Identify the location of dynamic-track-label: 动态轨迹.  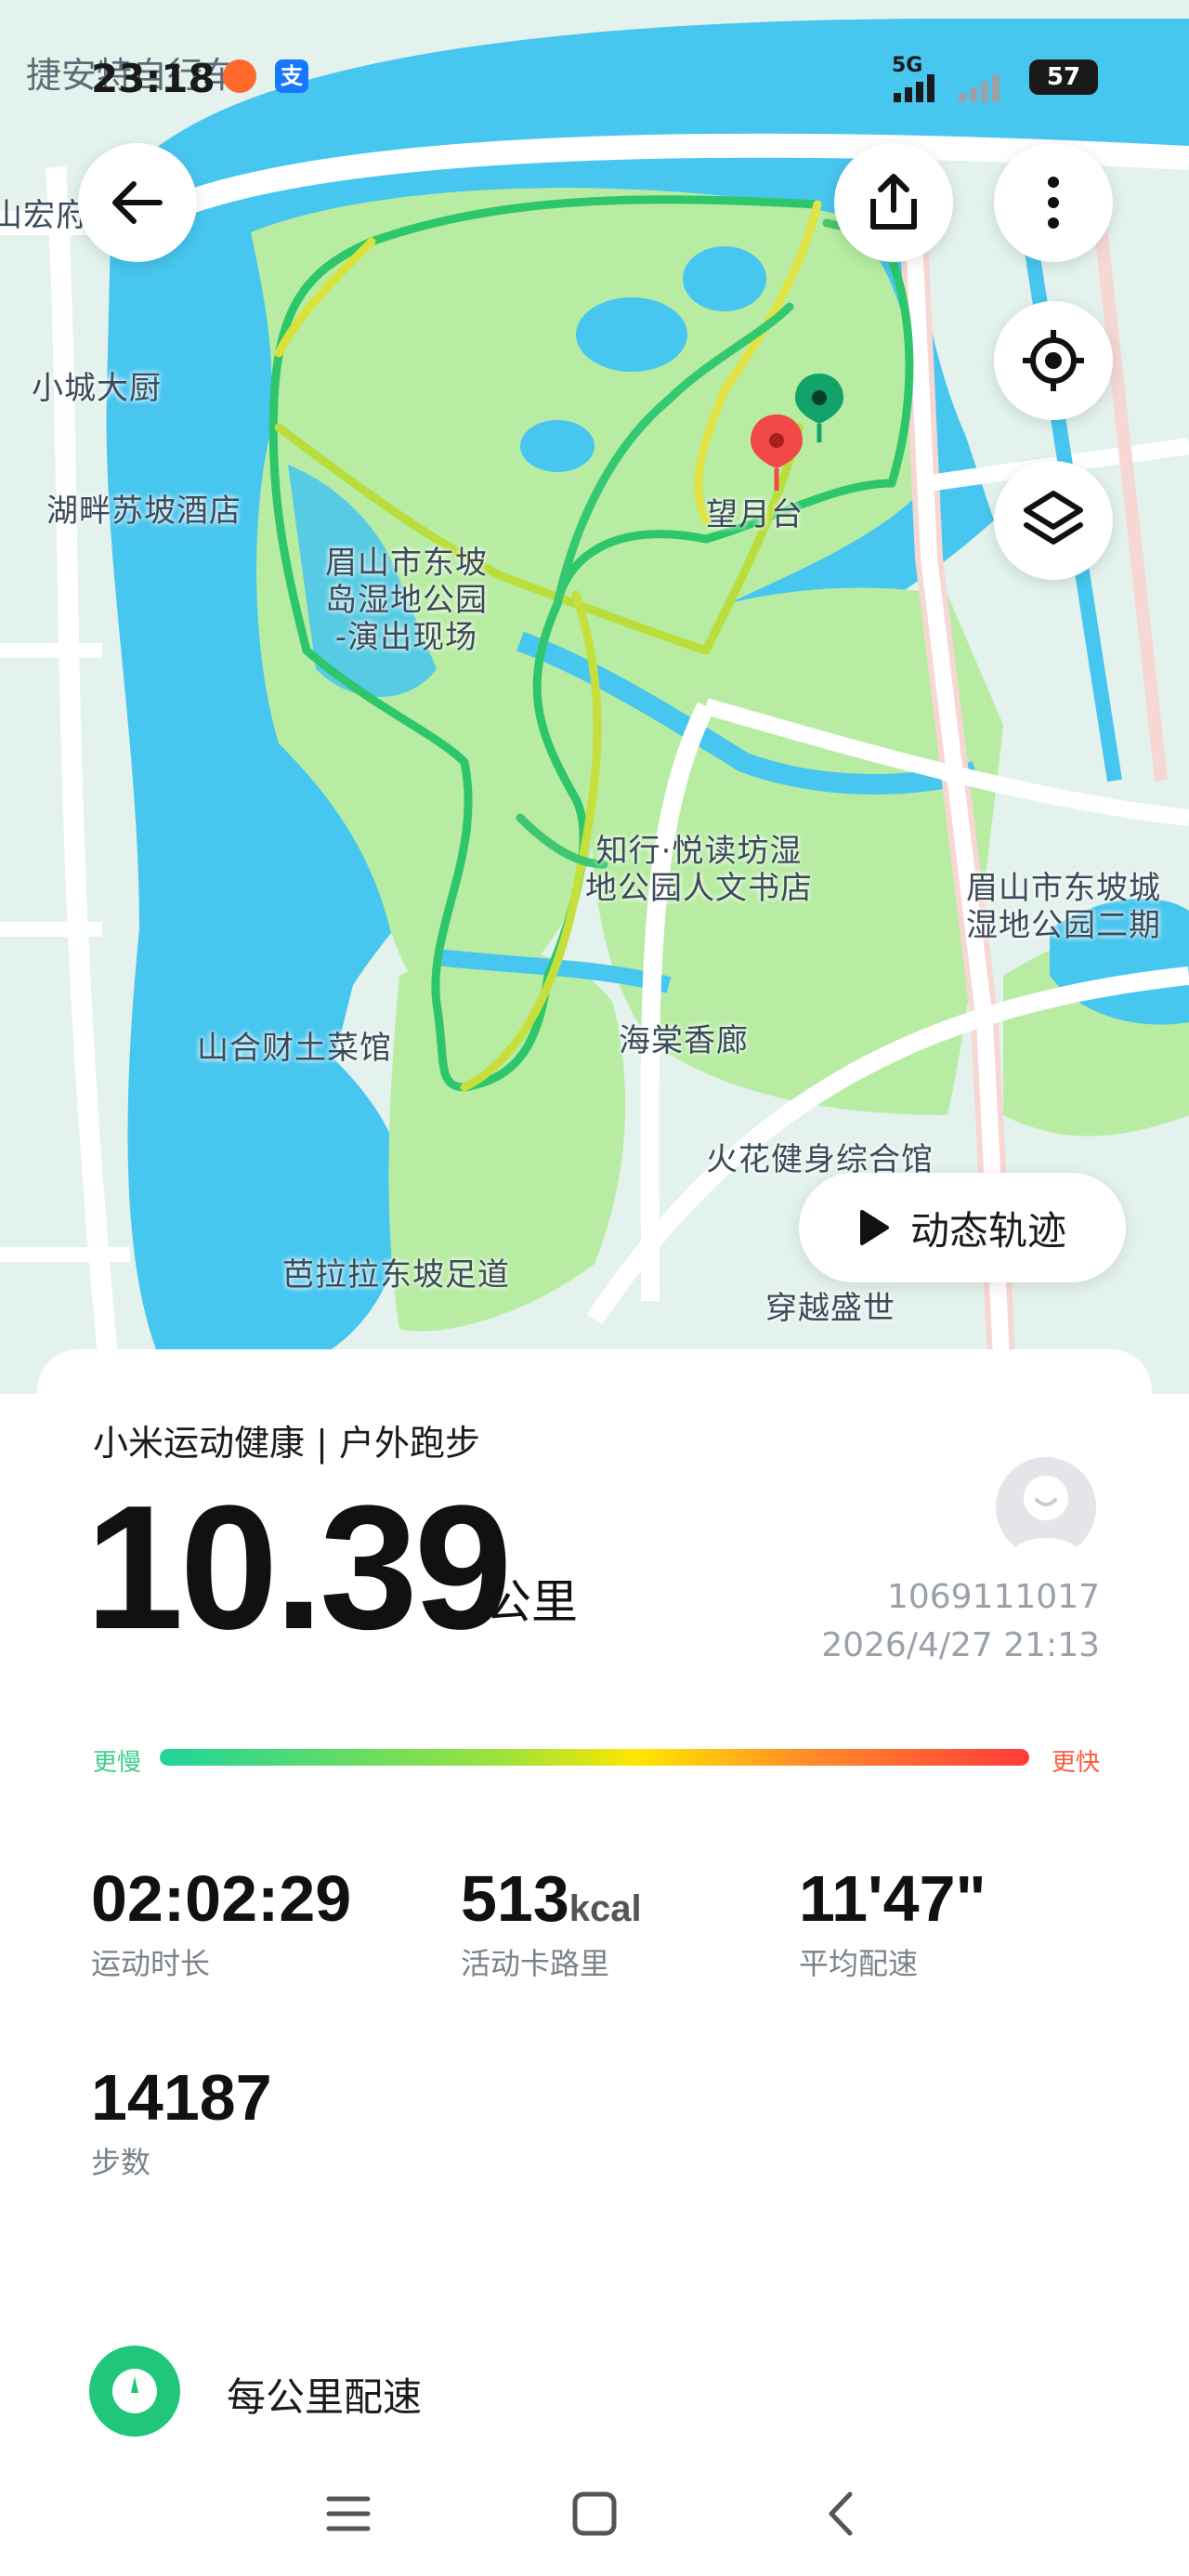
(988, 1230).